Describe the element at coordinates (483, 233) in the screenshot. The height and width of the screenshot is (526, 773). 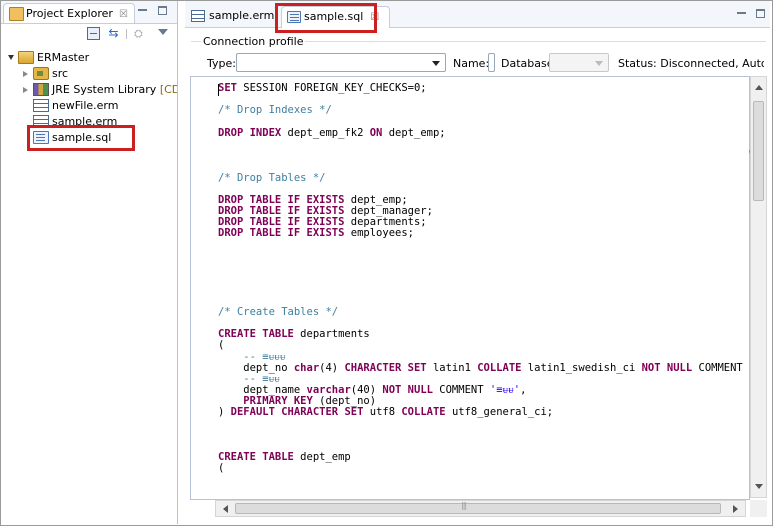
I see `code-line: DROP TABLE IF EXISTS employees;` at that location.